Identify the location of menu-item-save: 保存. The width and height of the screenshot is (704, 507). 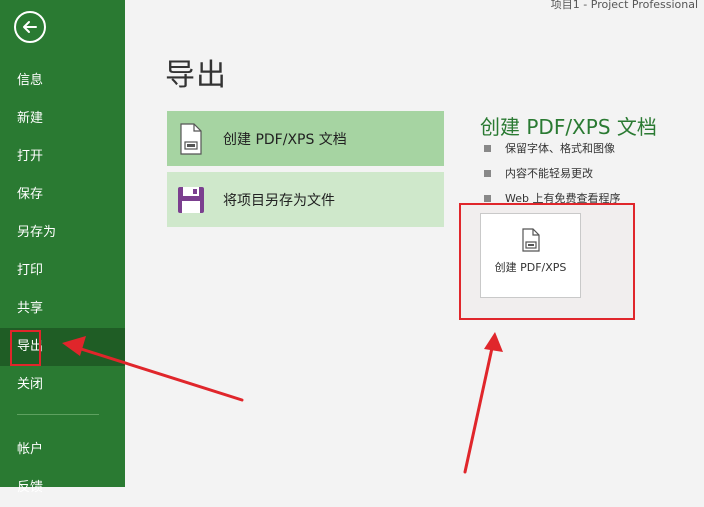
(62, 195).